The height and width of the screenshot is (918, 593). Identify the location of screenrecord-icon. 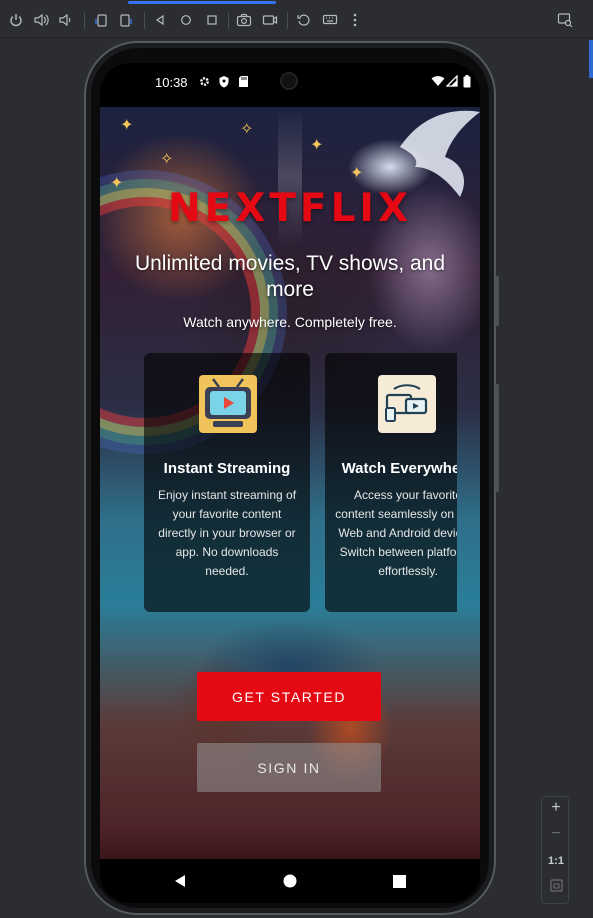
(270, 20).